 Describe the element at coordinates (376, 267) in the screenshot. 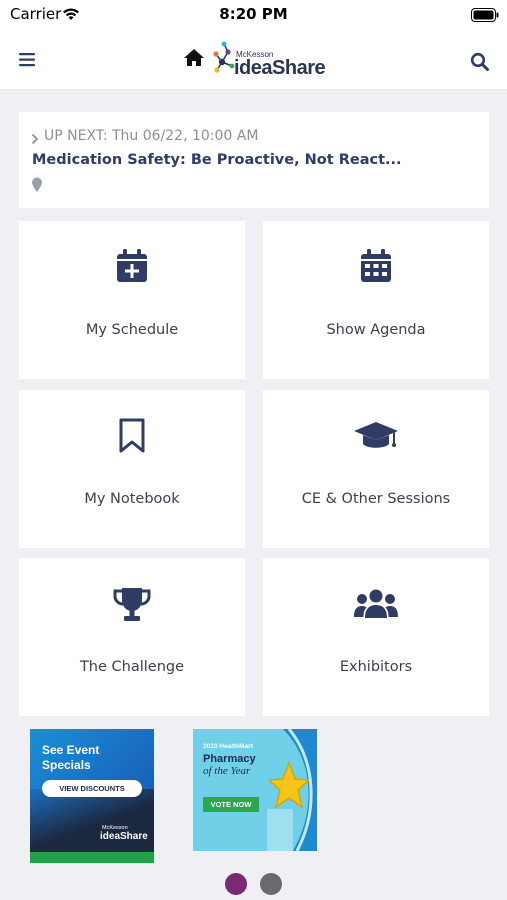

I see `calendar-grid-icon` at that location.